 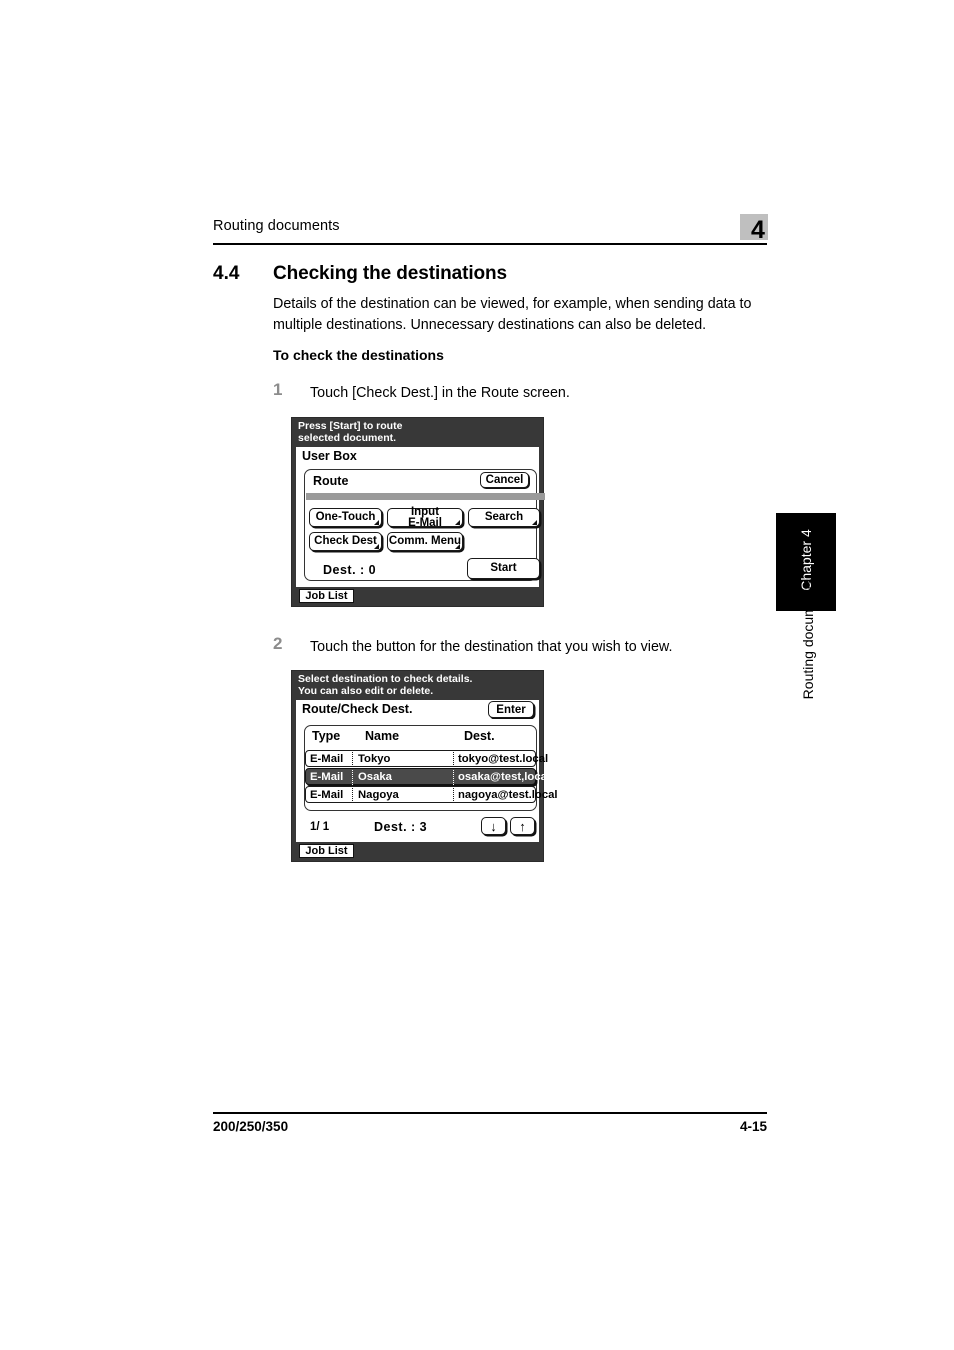 What do you see at coordinates (490, 244) in the screenshot?
I see `header-rule` at bounding box center [490, 244].